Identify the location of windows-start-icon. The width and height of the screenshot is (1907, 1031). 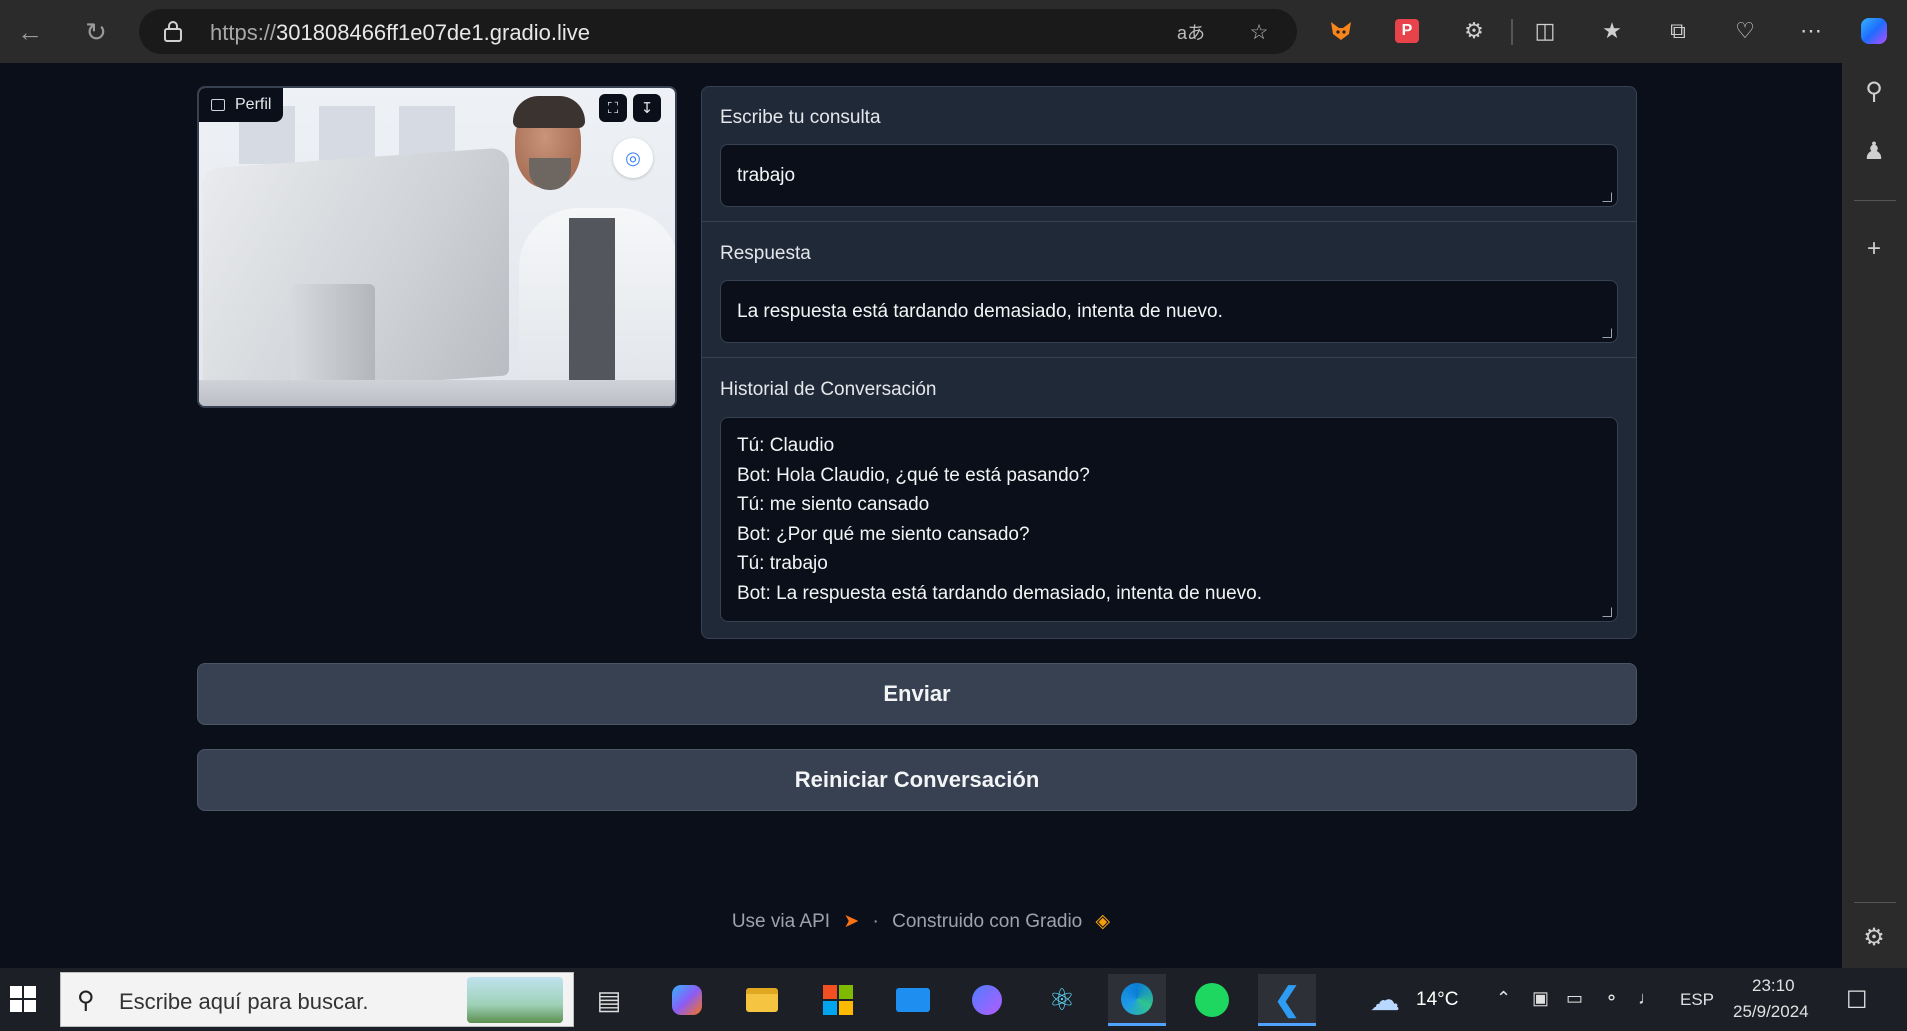
(23, 999).